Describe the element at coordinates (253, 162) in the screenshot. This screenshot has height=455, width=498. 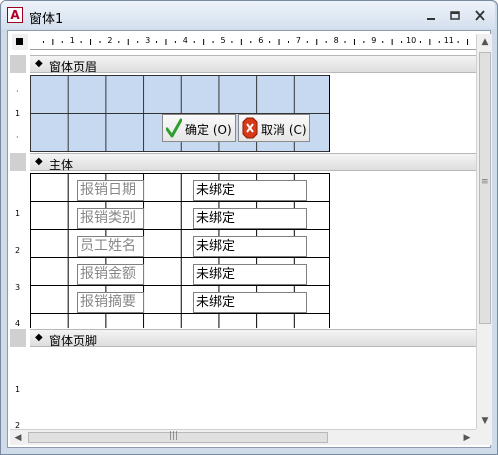
I see `section-bar-detail: ◆ 主体` at that location.